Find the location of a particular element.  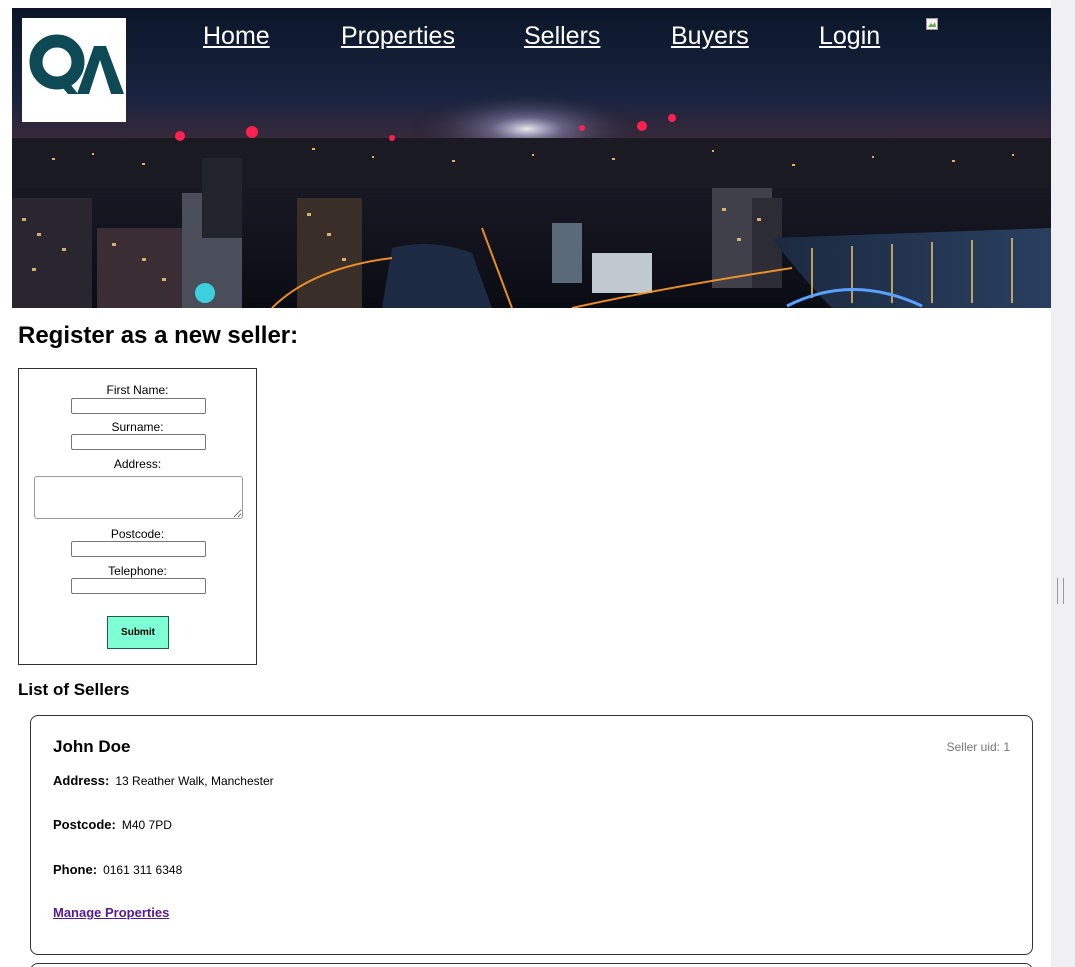

seller-phone-row: Phone: 0161 311 6348 is located at coordinates (117, 870).